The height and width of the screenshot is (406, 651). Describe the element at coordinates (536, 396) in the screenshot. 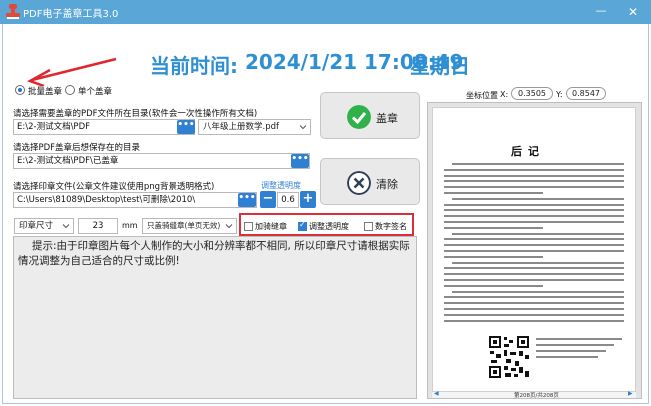

I see `page-indicator: 第208页/共208页` at that location.